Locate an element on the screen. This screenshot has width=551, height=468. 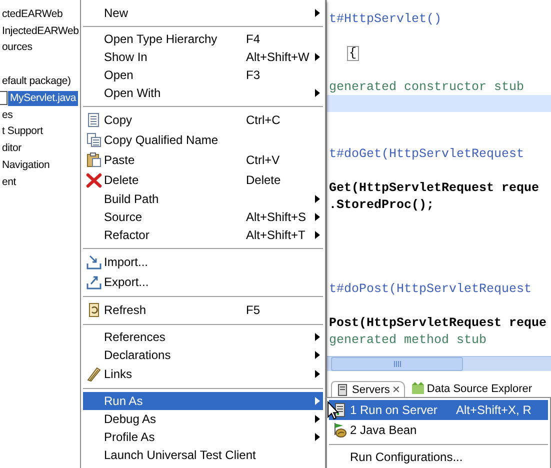
code-line: t#HttpServlet() is located at coordinates (385, 19).